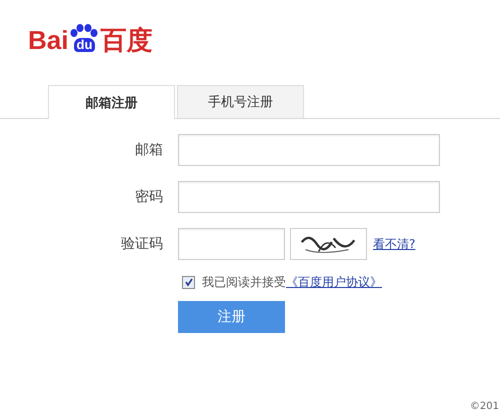  I want to click on checkbox, so click(188, 282).